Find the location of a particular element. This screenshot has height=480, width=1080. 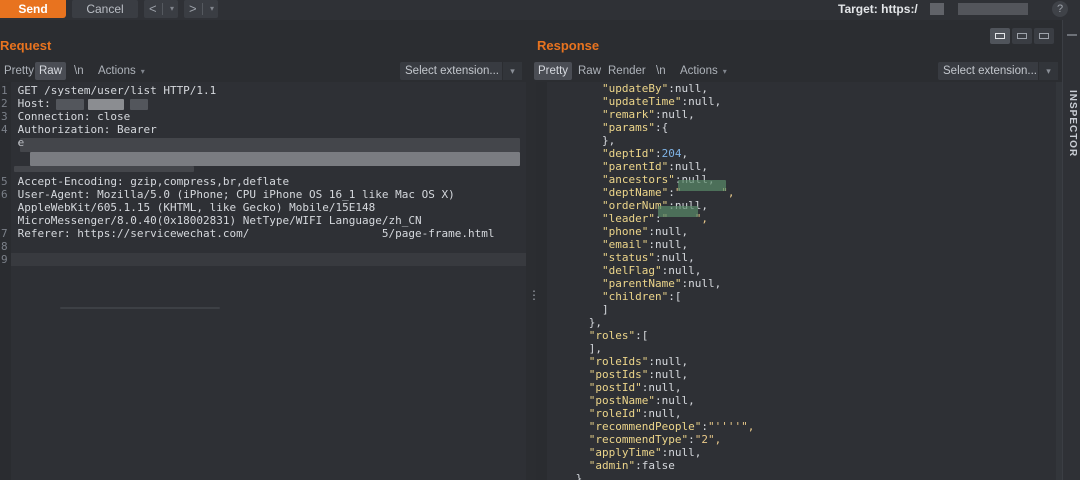

help-icon: ? is located at coordinates (1060, 9).